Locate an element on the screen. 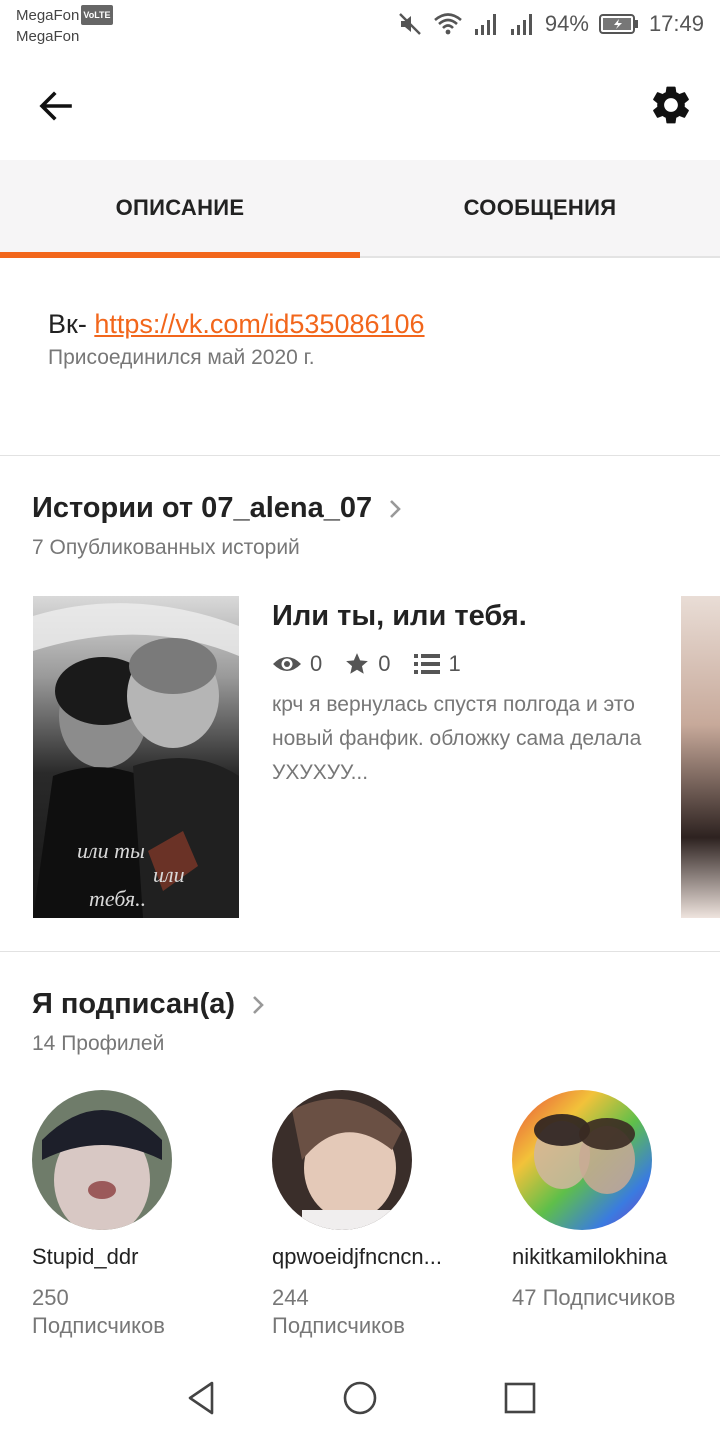 The width and height of the screenshot is (720, 1440). system-nav-bar is located at coordinates (360, 1400).